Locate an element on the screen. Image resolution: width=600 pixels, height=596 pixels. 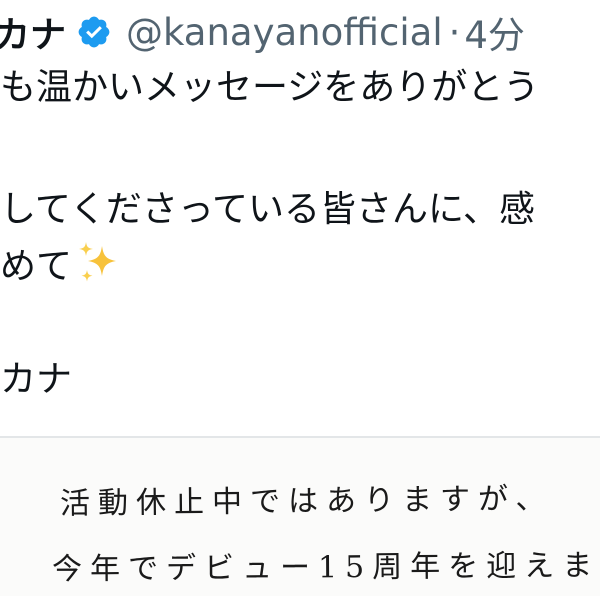
sparkles-emoji-icon is located at coordinates (98, 262).